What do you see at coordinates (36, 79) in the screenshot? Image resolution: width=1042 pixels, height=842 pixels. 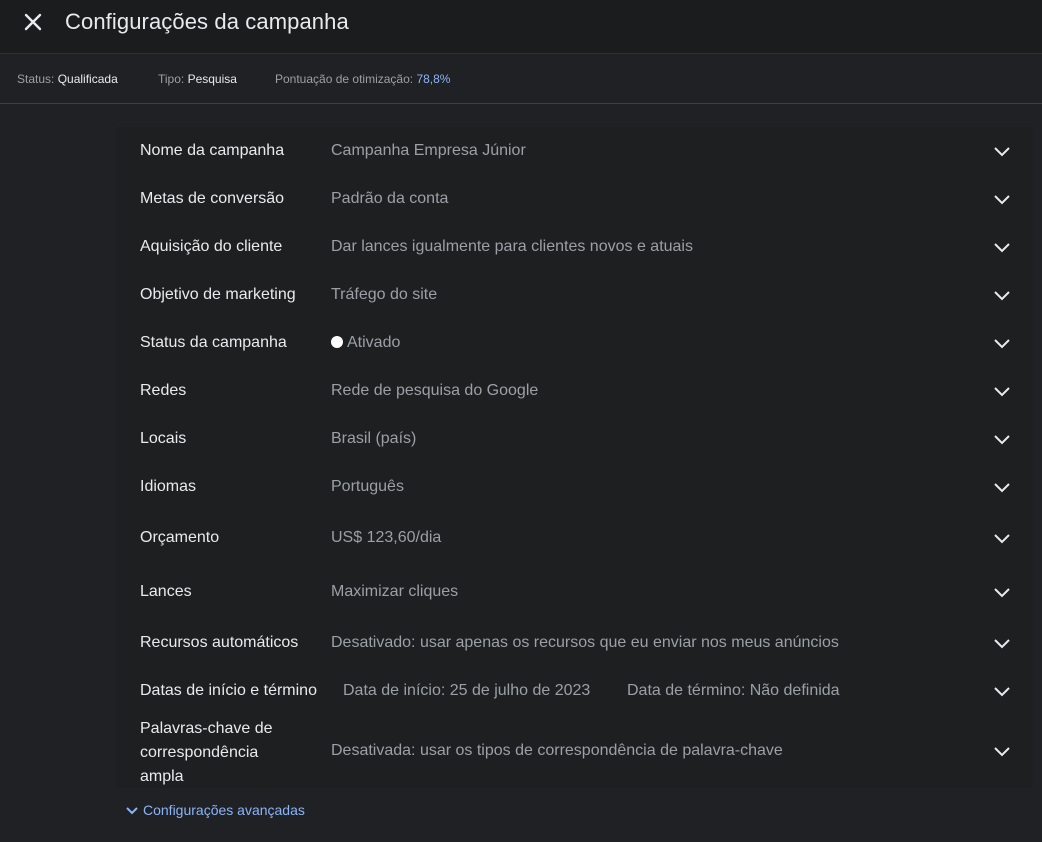 I see `status-label: Status:` at bounding box center [36, 79].